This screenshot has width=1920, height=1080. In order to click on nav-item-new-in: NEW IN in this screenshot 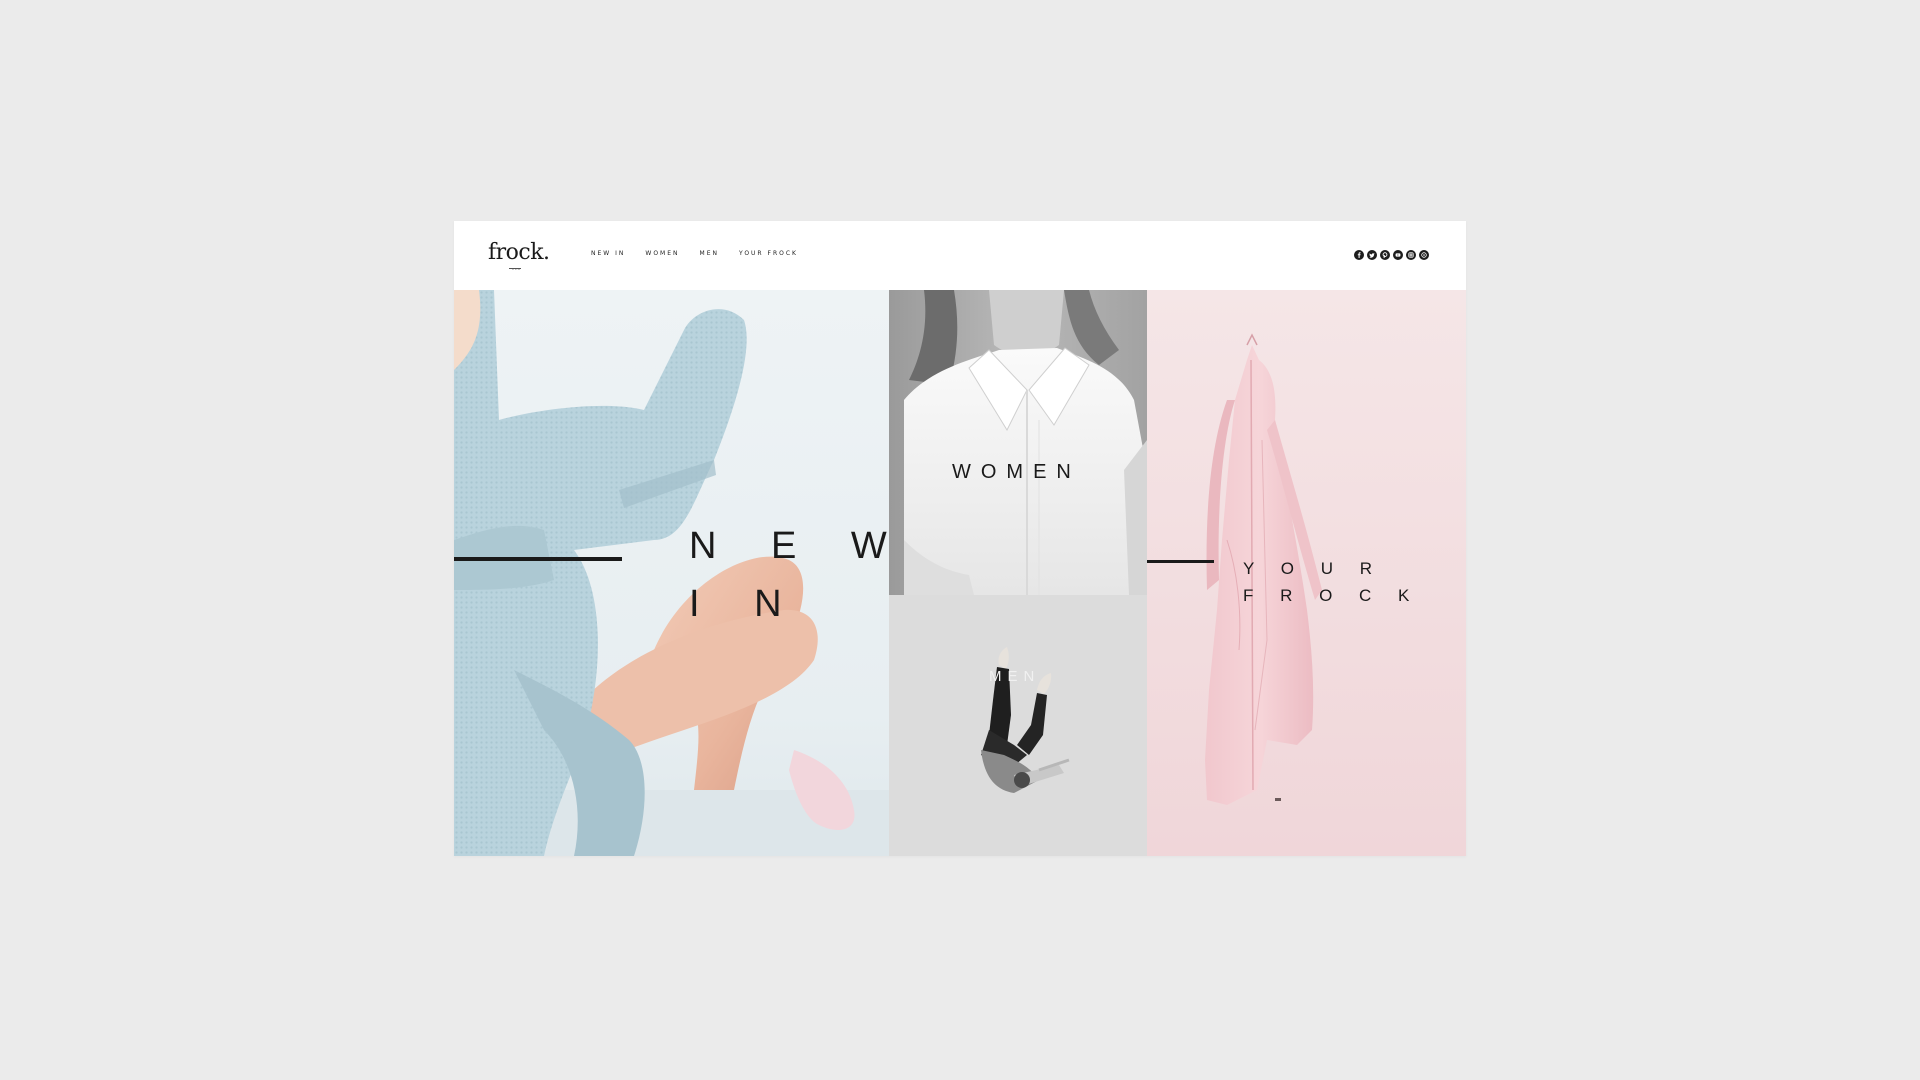, I will do `click(608, 254)`.